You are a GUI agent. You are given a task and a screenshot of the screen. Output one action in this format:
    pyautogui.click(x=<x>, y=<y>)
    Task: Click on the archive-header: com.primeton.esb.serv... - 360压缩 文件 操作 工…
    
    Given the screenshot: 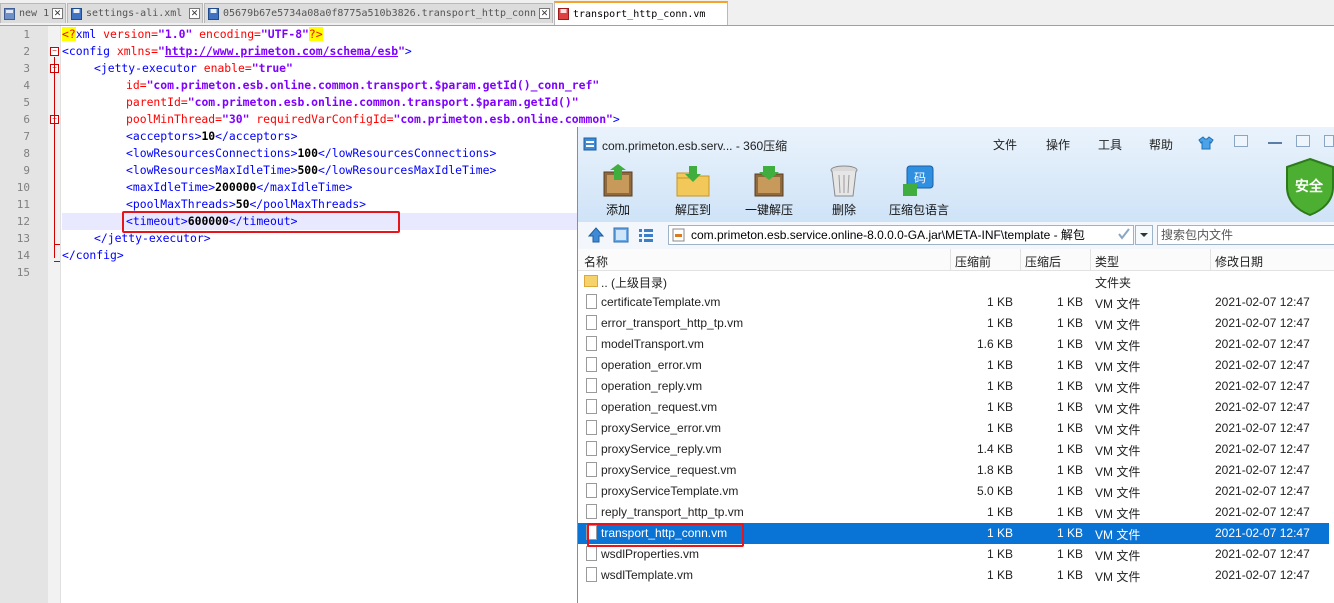 What is the action you would take?
    pyautogui.click(x=956, y=174)
    